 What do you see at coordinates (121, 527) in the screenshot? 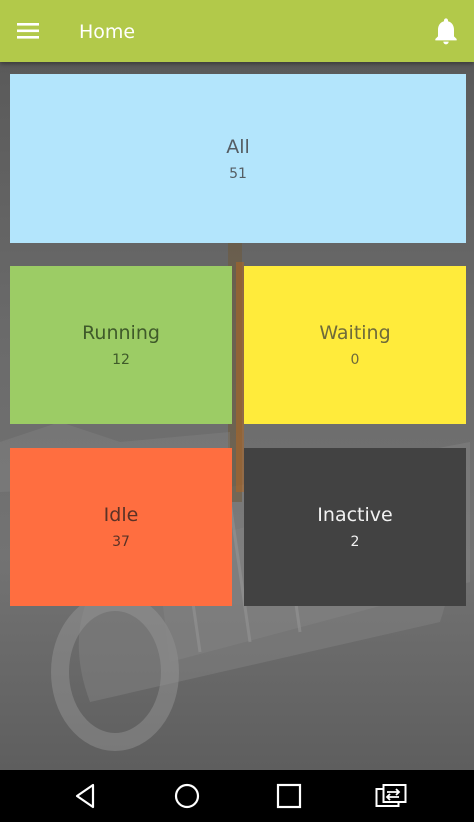
I see `tile-idle: Idle 37` at bounding box center [121, 527].